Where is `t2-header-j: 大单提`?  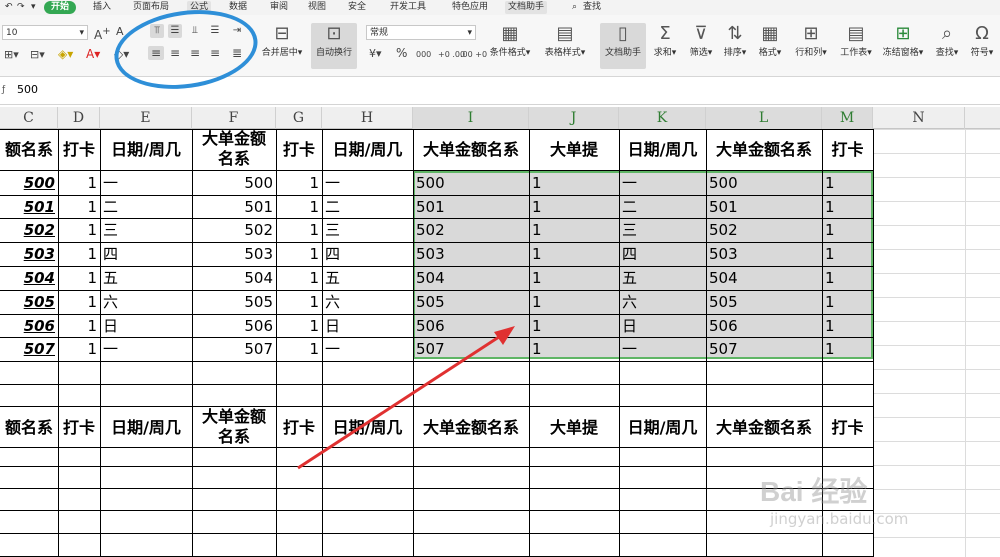 t2-header-j: 大单提 is located at coordinates (574, 428).